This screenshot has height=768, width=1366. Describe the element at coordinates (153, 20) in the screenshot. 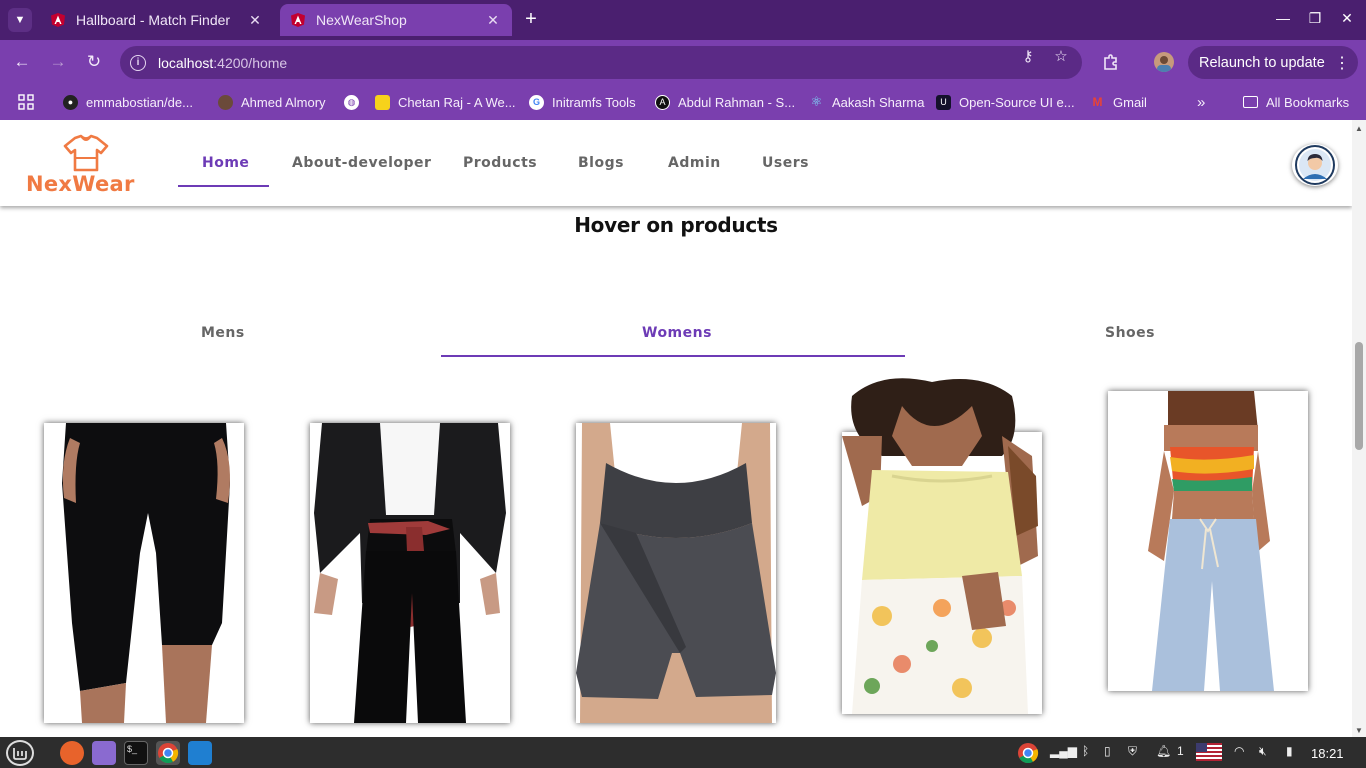

I see `tab-title: Hallboard - Match Finder` at that location.